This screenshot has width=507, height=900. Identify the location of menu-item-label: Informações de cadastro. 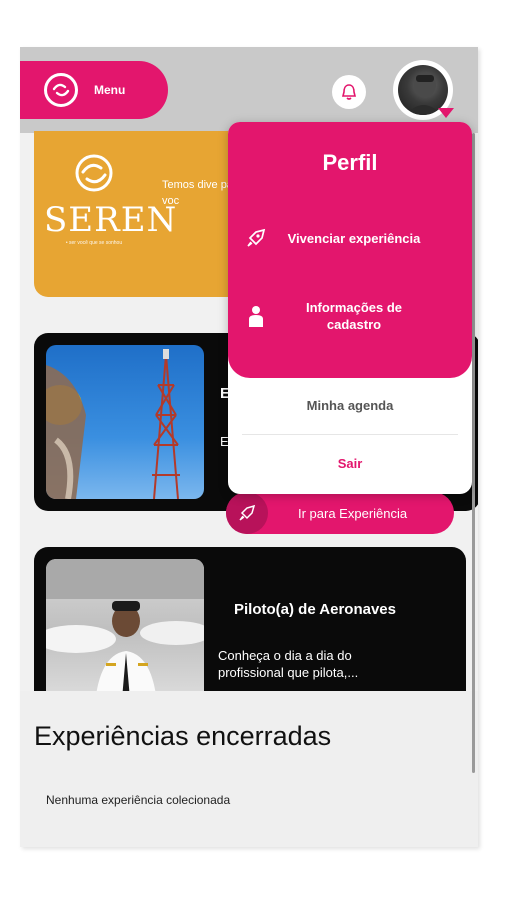
(354, 316).